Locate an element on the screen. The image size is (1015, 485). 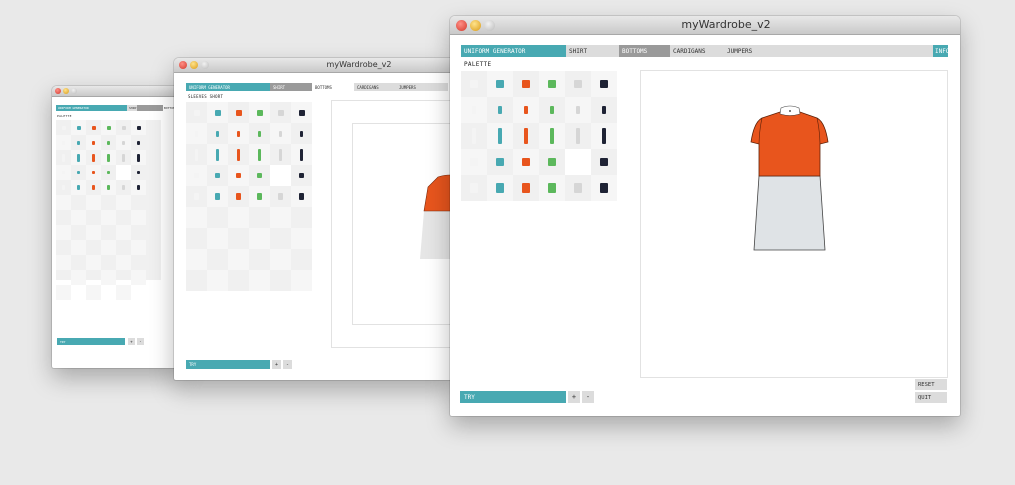
reset-button: RESET is located at coordinates (931, 384).